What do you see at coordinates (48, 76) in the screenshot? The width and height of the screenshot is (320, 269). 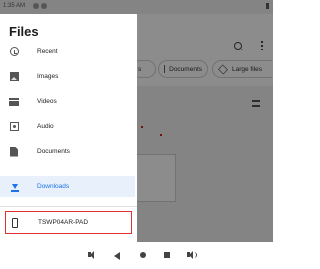 I see `drawer-item-label: Images` at bounding box center [48, 76].